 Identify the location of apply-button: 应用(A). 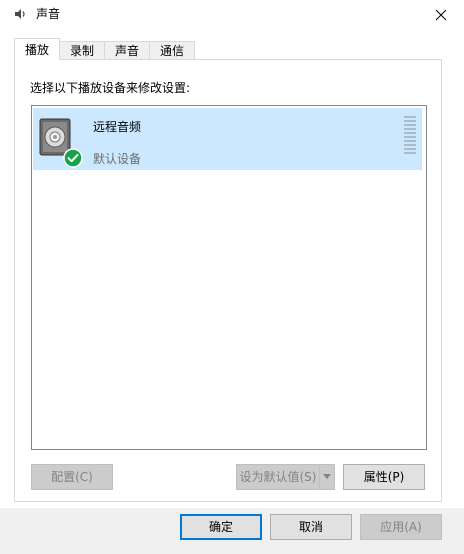
(401, 527).